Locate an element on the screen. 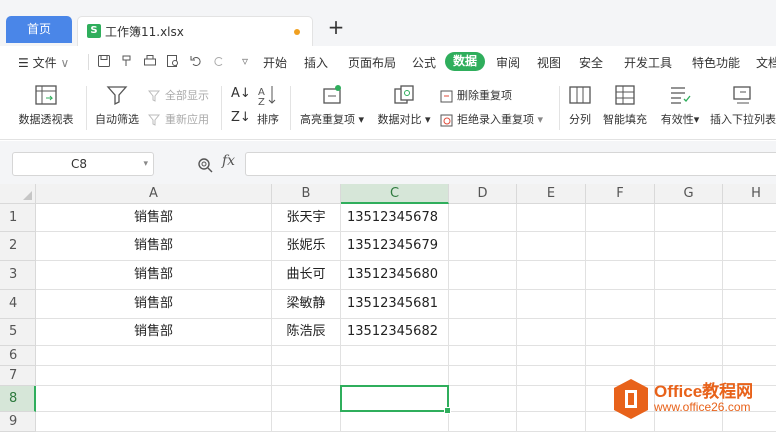  format-painter-icon is located at coordinates (127, 61).